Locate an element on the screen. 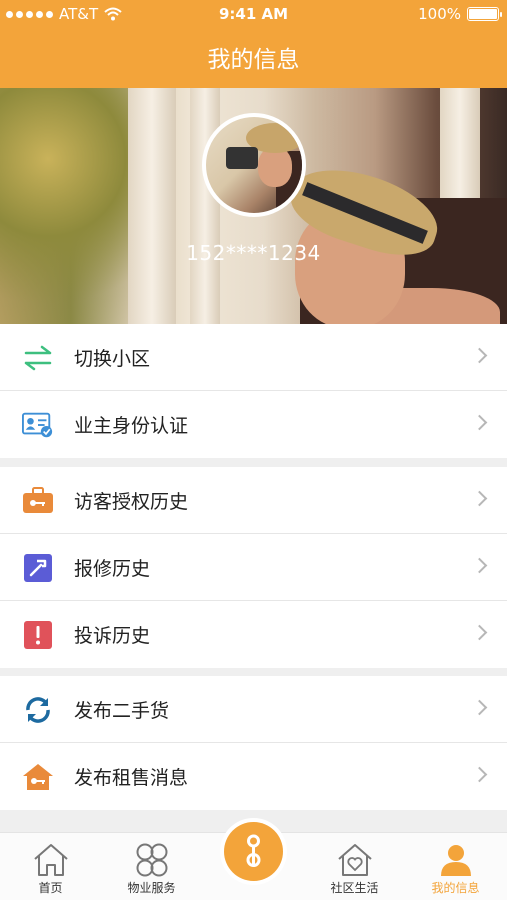 The image size is (507, 900). menu-item-label: 发布租售消息 is located at coordinates (131, 778).